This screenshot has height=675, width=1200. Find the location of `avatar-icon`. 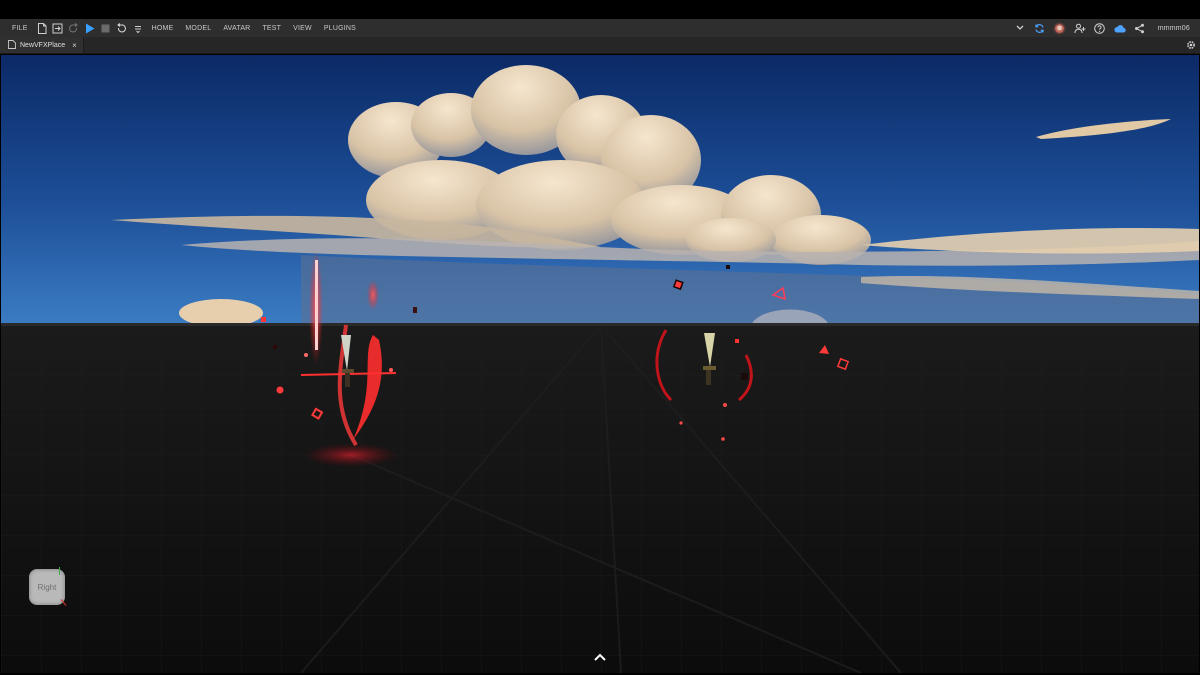

avatar-icon is located at coordinates (1060, 28).